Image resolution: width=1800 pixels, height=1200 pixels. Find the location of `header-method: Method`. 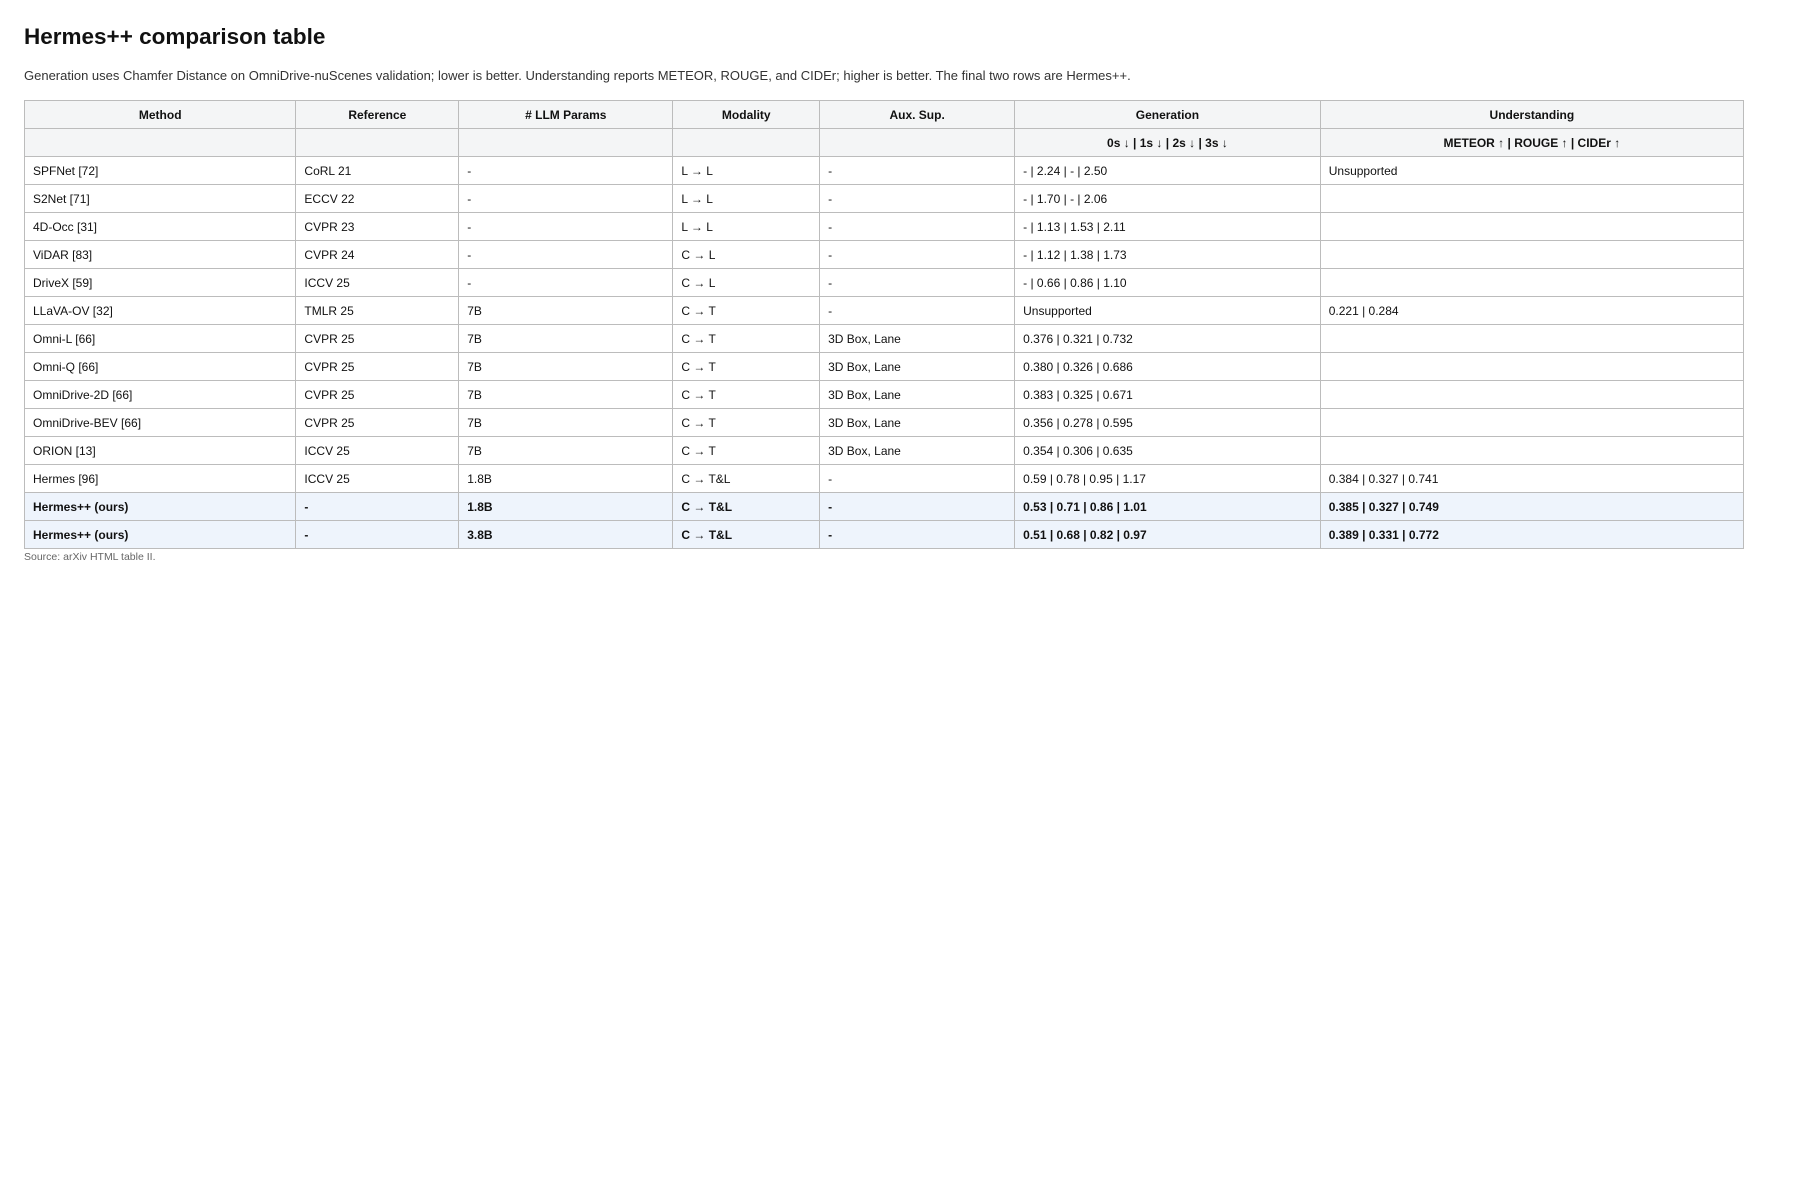

header-method: Method is located at coordinates (160, 114).